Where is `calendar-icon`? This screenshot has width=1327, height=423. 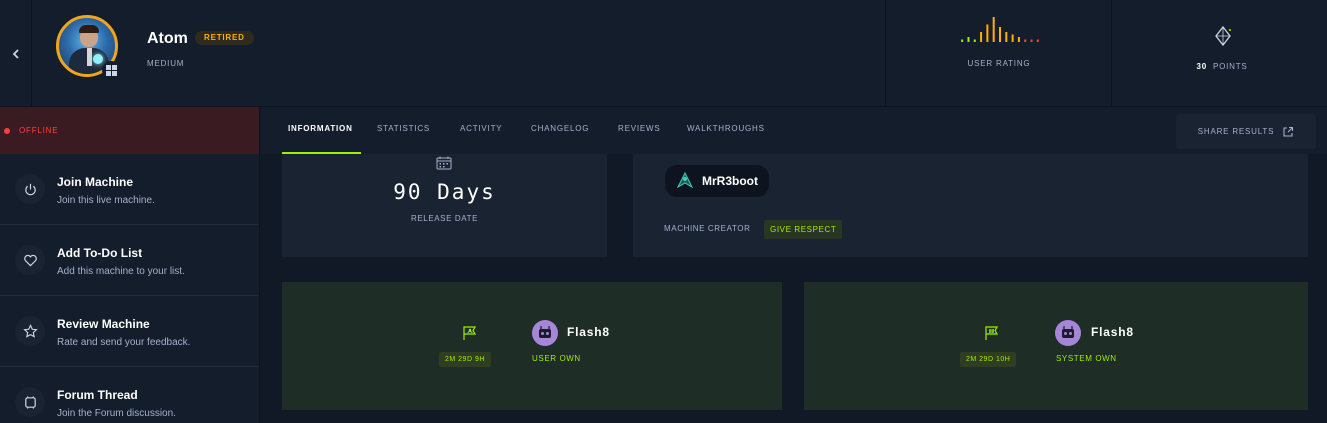 calendar-icon is located at coordinates (444, 163).